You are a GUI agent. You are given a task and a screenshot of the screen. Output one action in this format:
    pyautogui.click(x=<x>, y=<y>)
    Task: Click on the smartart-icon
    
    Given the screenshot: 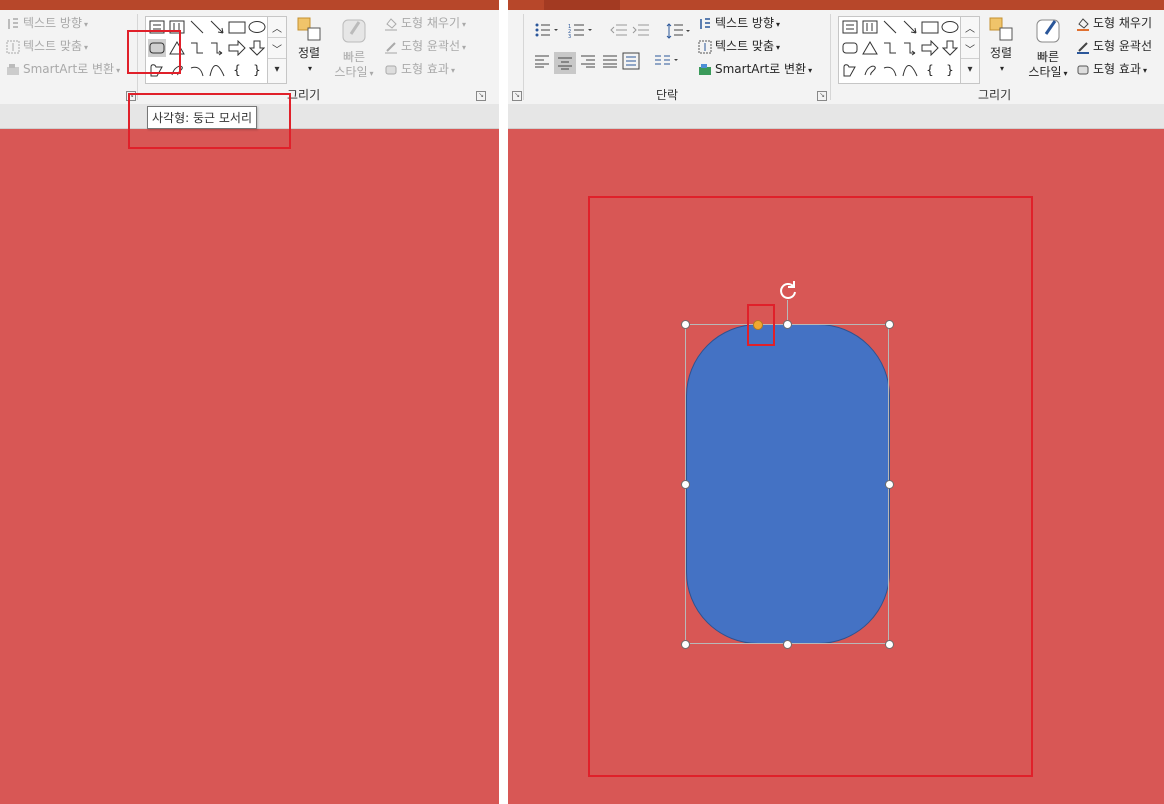 What is the action you would take?
    pyautogui.click(x=13, y=70)
    